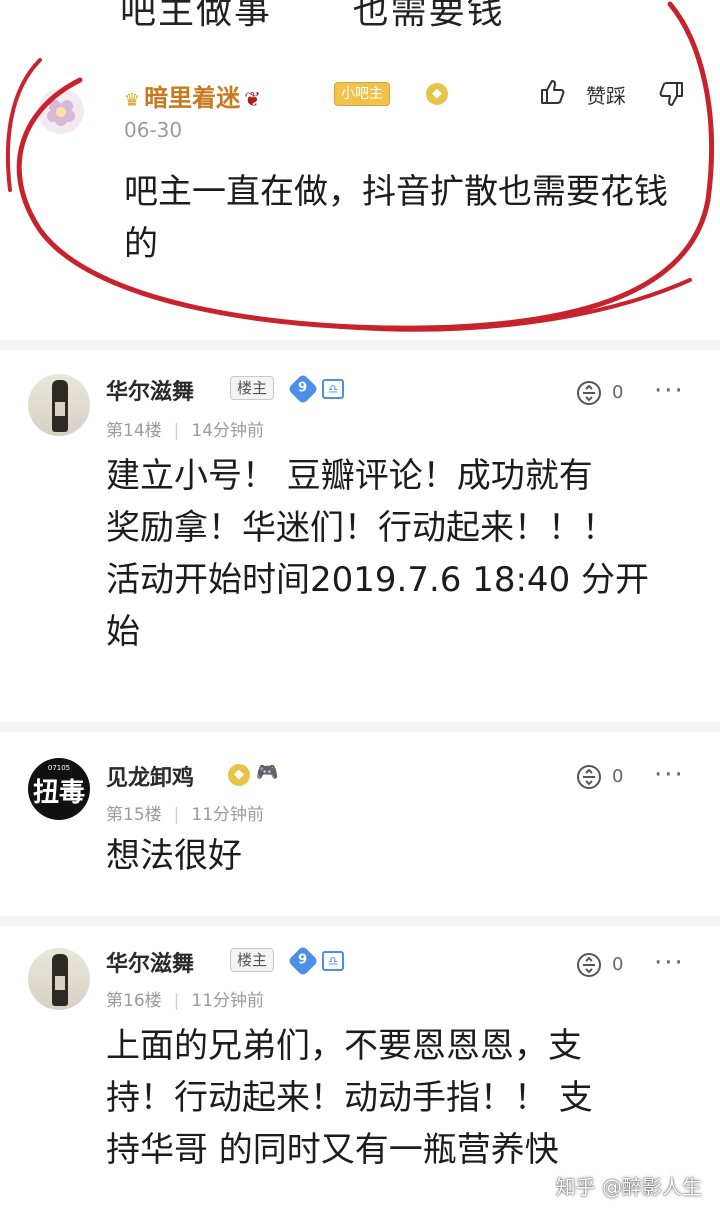 The image size is (720, 1218). Describe the element at coordinates (134, 1001) in the screenshot. I see `floor-number: 第16楼` at that location.